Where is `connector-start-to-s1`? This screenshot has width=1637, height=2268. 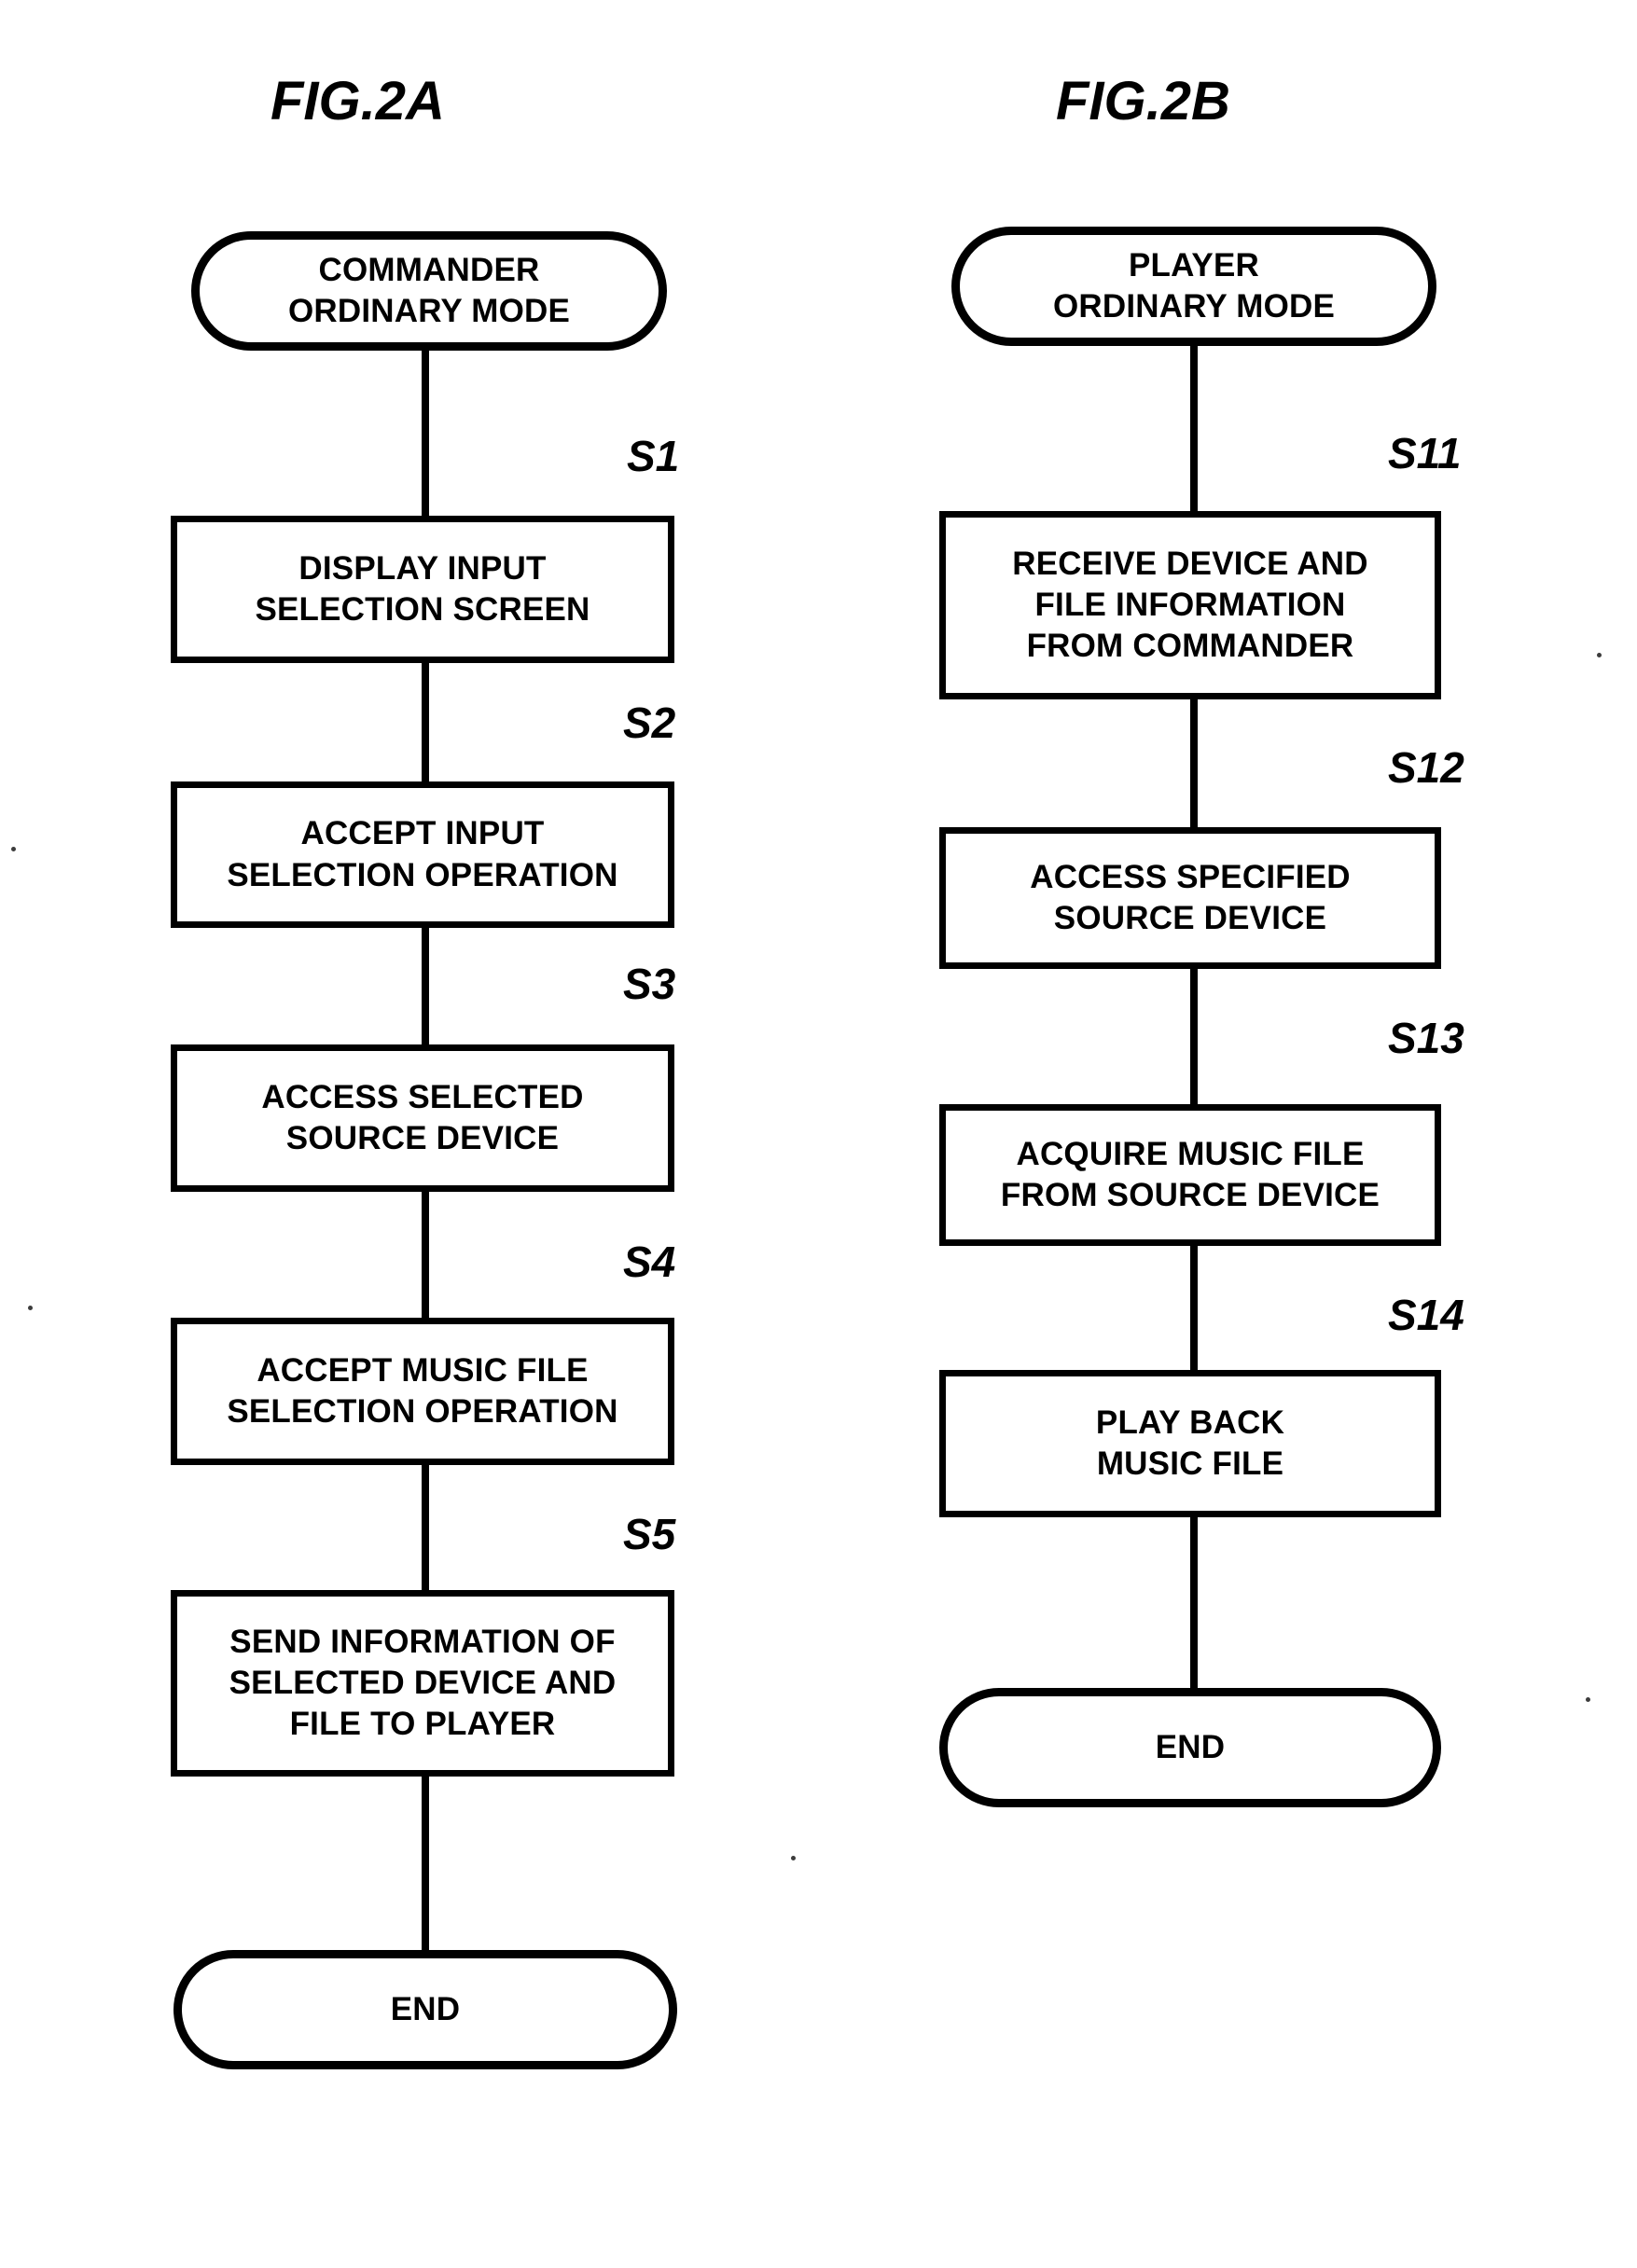
connector-start-to-s1 is located at coordinates (425, 433).